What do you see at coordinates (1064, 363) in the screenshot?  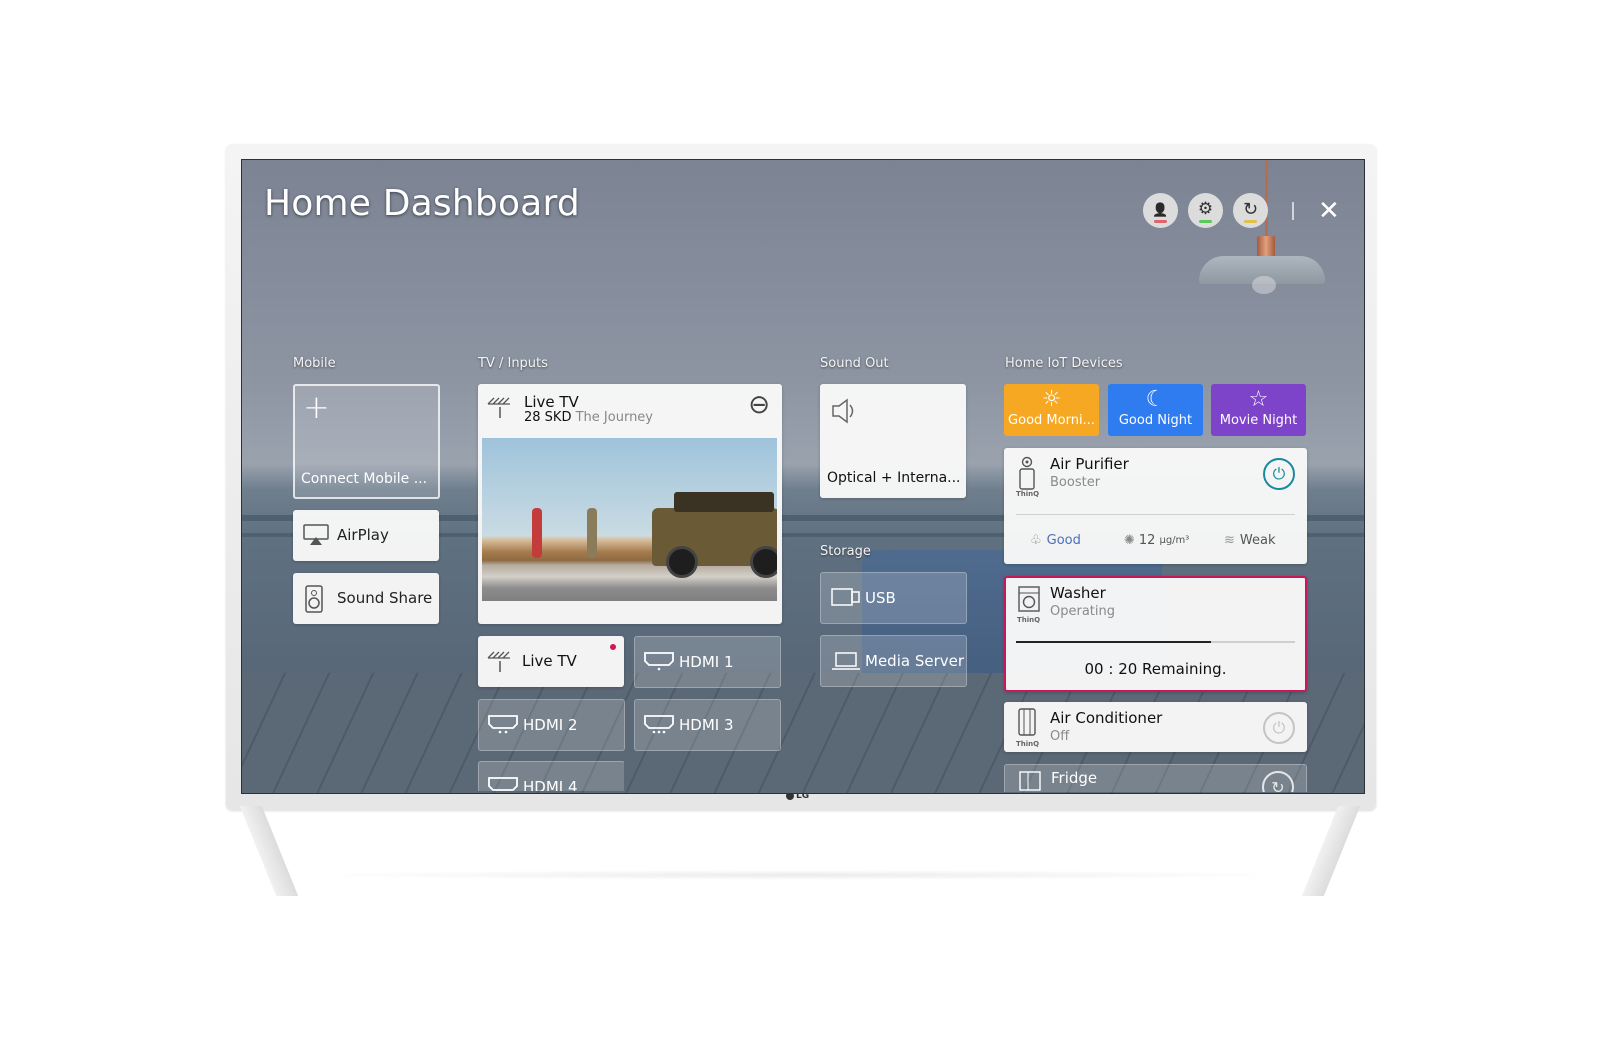 I see `section-label-iot: Home IoT Devices` at bounding box center [1064, 363].